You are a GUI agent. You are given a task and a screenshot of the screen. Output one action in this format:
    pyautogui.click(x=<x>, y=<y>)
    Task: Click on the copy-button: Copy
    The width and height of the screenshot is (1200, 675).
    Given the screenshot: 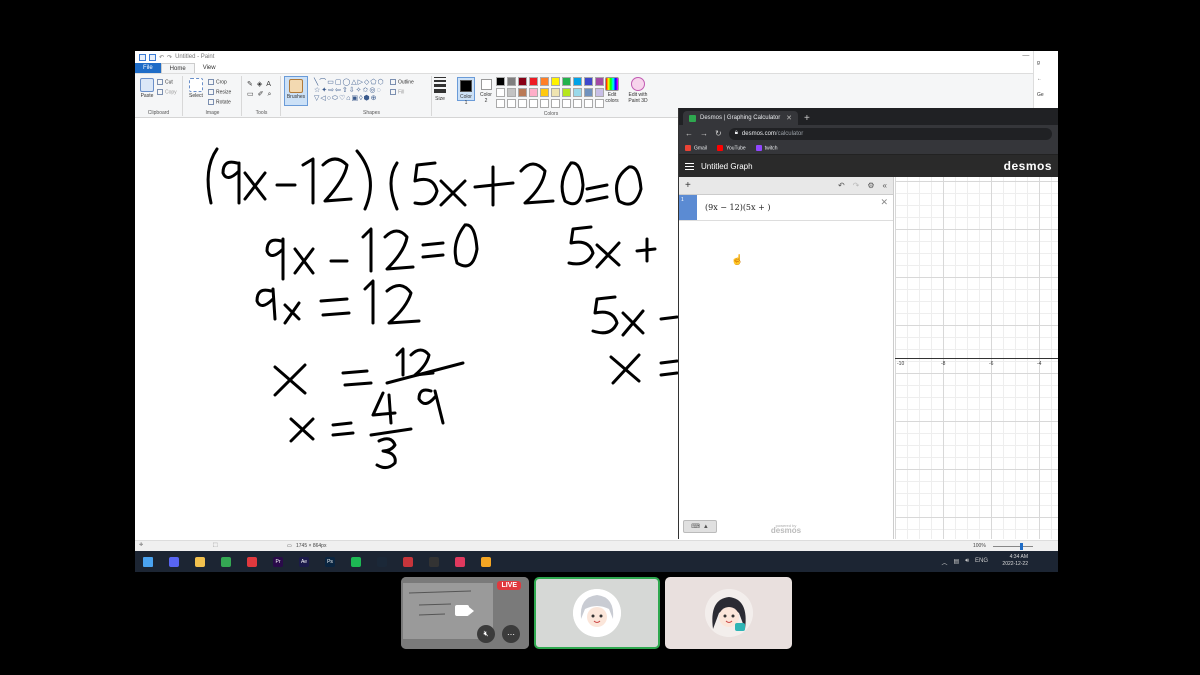 What is the action you would take?
    pyautogui.click(x=167, y=92)
    